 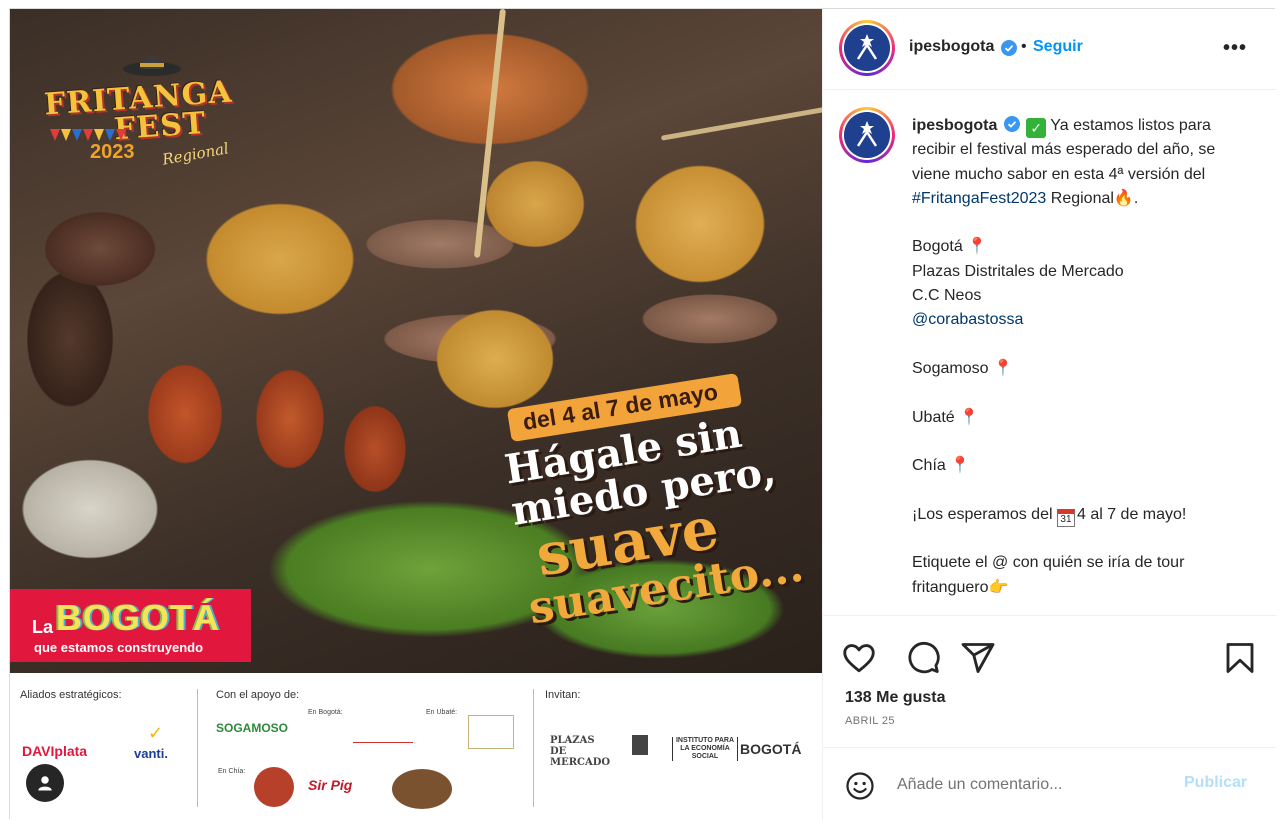 What do you see at coordinates (1238, 48) in the screenshot?
I see `more-options-button: •••` at bounding box center [1238, 48].